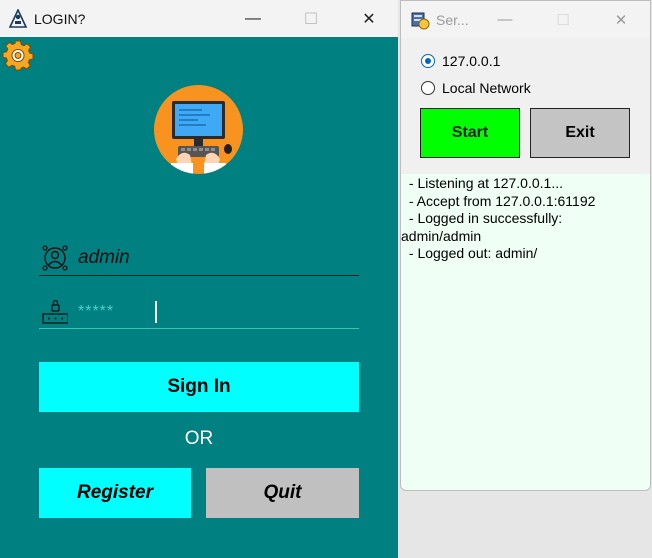 The height and width of the screenshot is (558, 652). What do you see at coordinates (199, 387) in the screenshot?
I see `sign-in-button: Sign In` at bounding box center [199, 387].